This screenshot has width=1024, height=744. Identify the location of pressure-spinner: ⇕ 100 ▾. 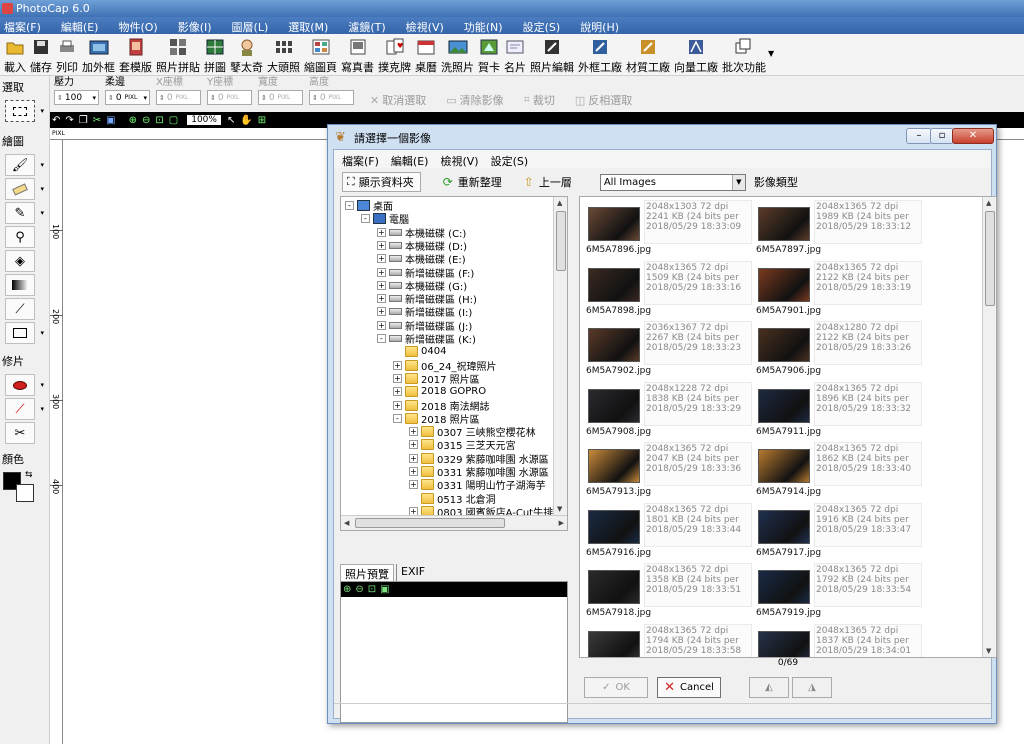
(76, 97).